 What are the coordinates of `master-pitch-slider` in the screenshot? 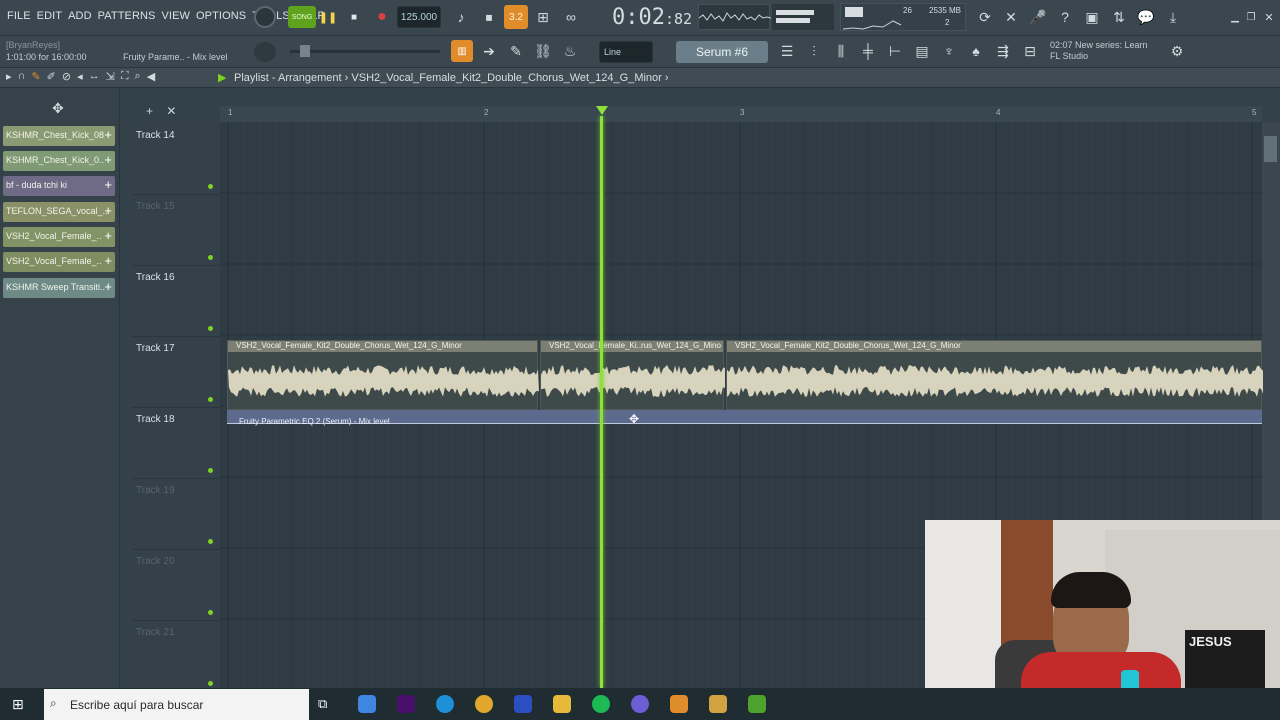 It's located at (365, 51).